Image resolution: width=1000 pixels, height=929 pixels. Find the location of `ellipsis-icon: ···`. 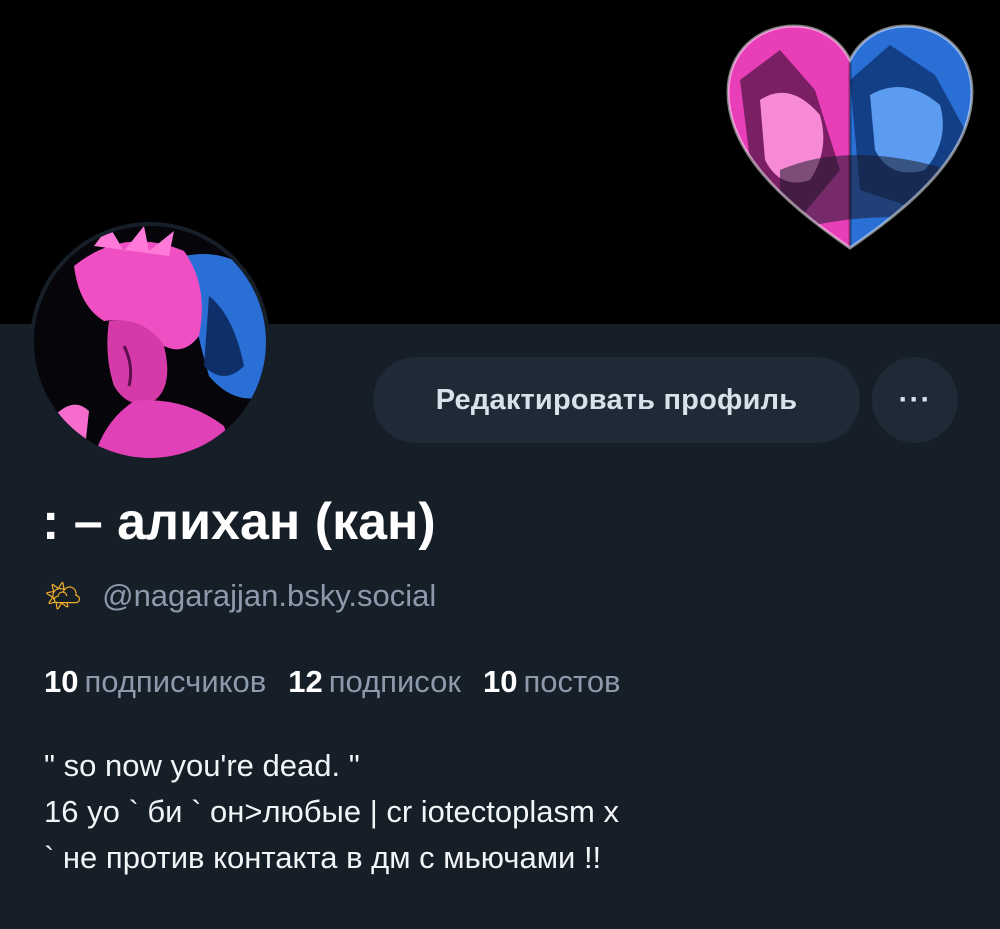

ellipsis-icon: ··· is located at coordinates (915, 399).